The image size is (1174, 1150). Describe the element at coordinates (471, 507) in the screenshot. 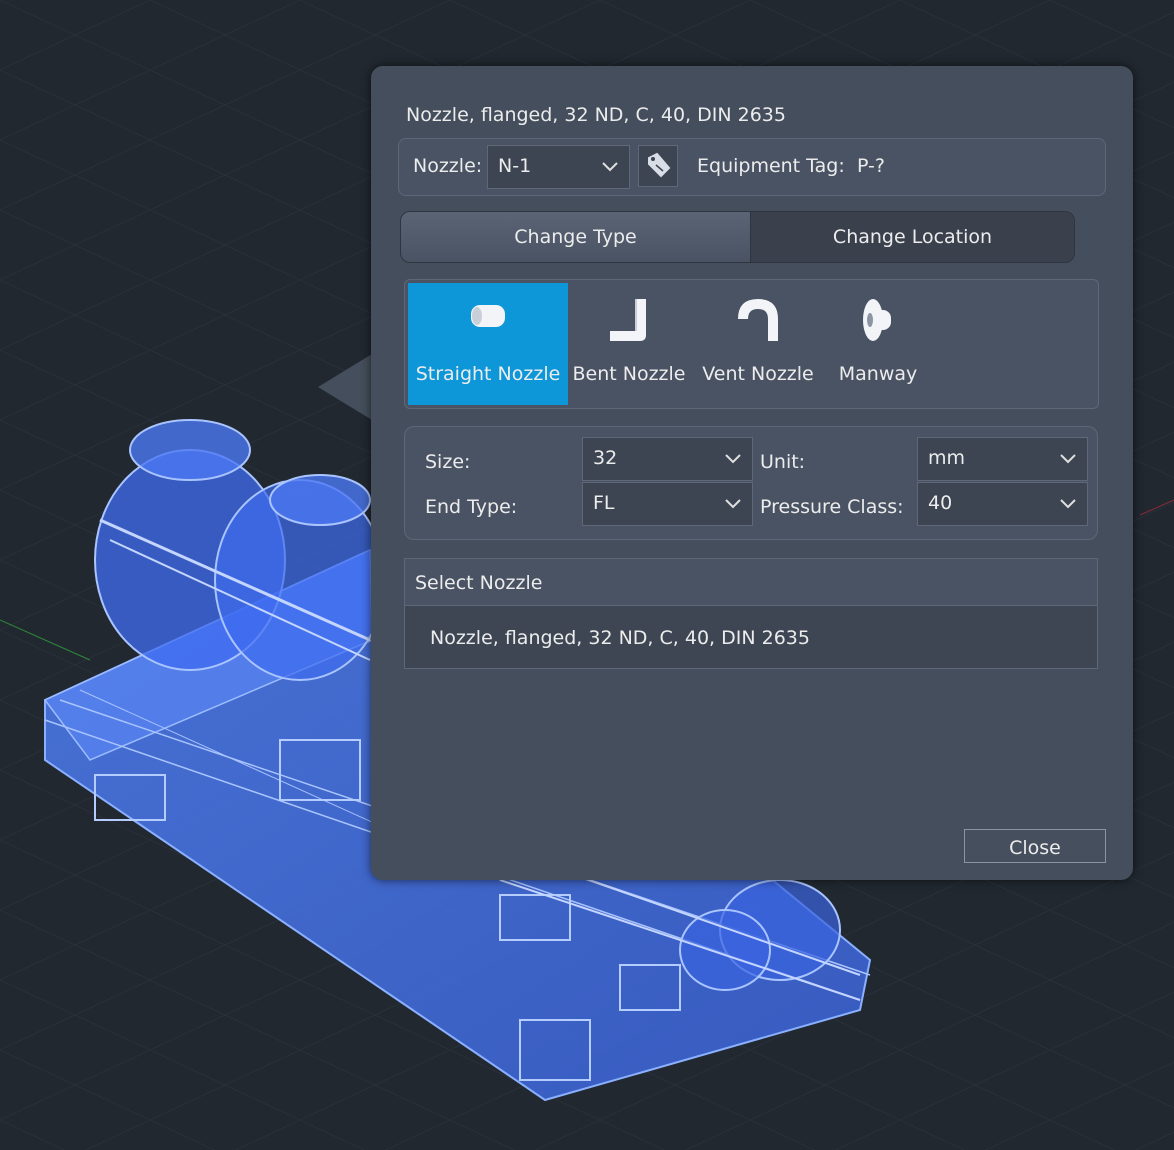

I see `end-type-label: End Type:` at that location.